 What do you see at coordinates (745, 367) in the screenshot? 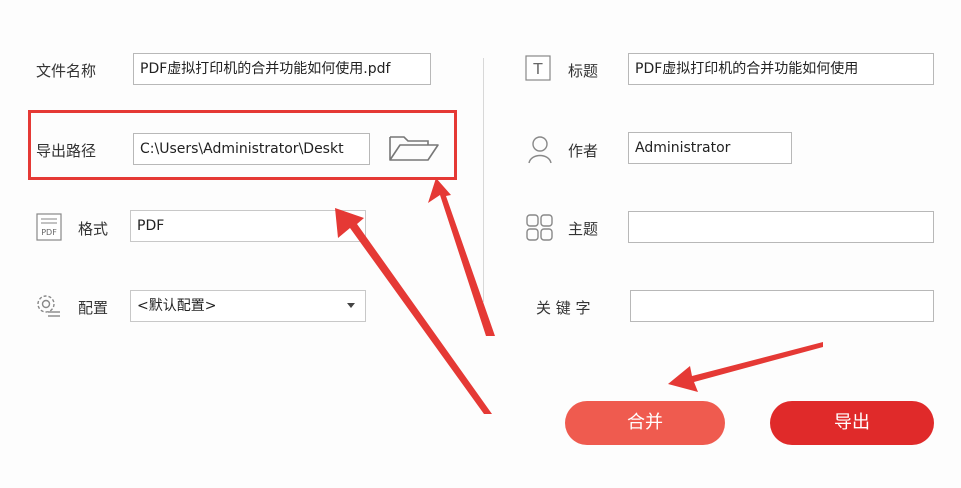
I see `arrow-to-merge` at bounding box center [745, 367].